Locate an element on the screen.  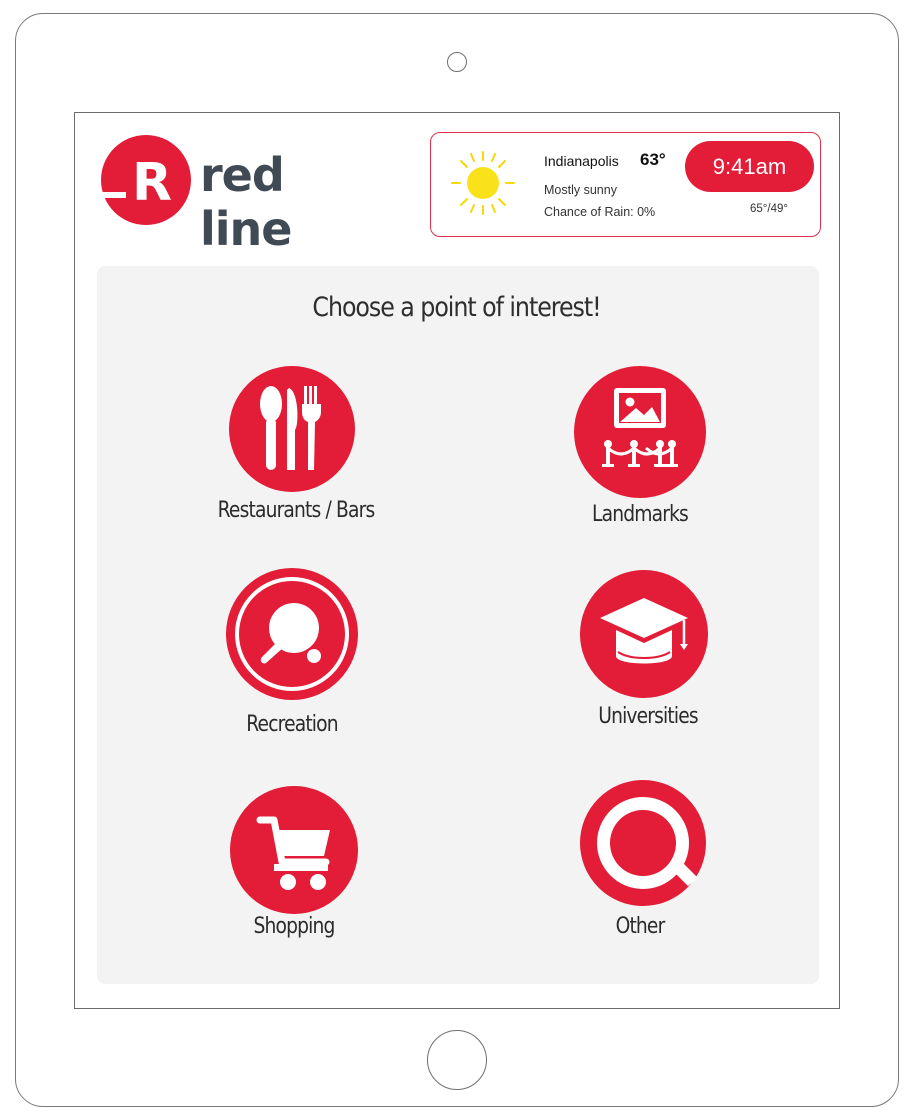
poi-shopping: Shopping is located at coordinates (294, 871).